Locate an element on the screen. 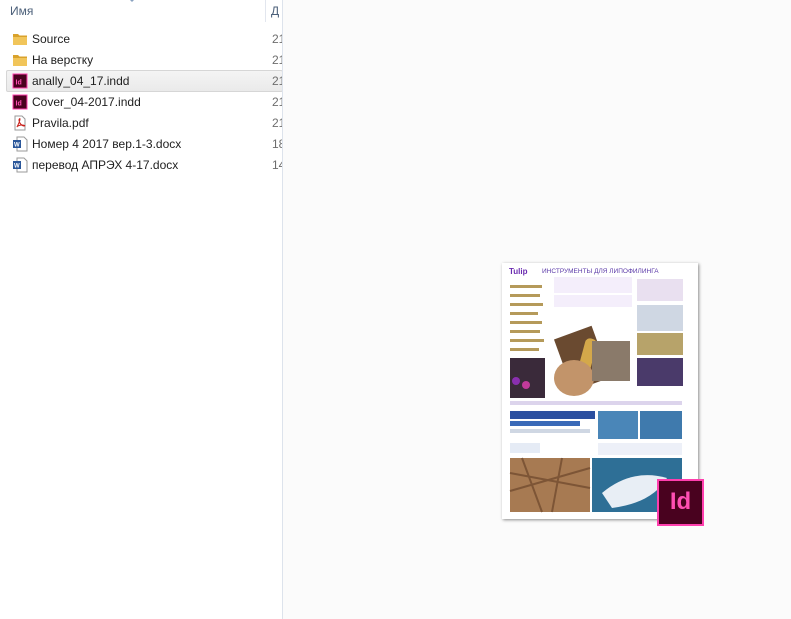  file-row-na-verstku: На верстку 21 is located at coordinates (144, 60).